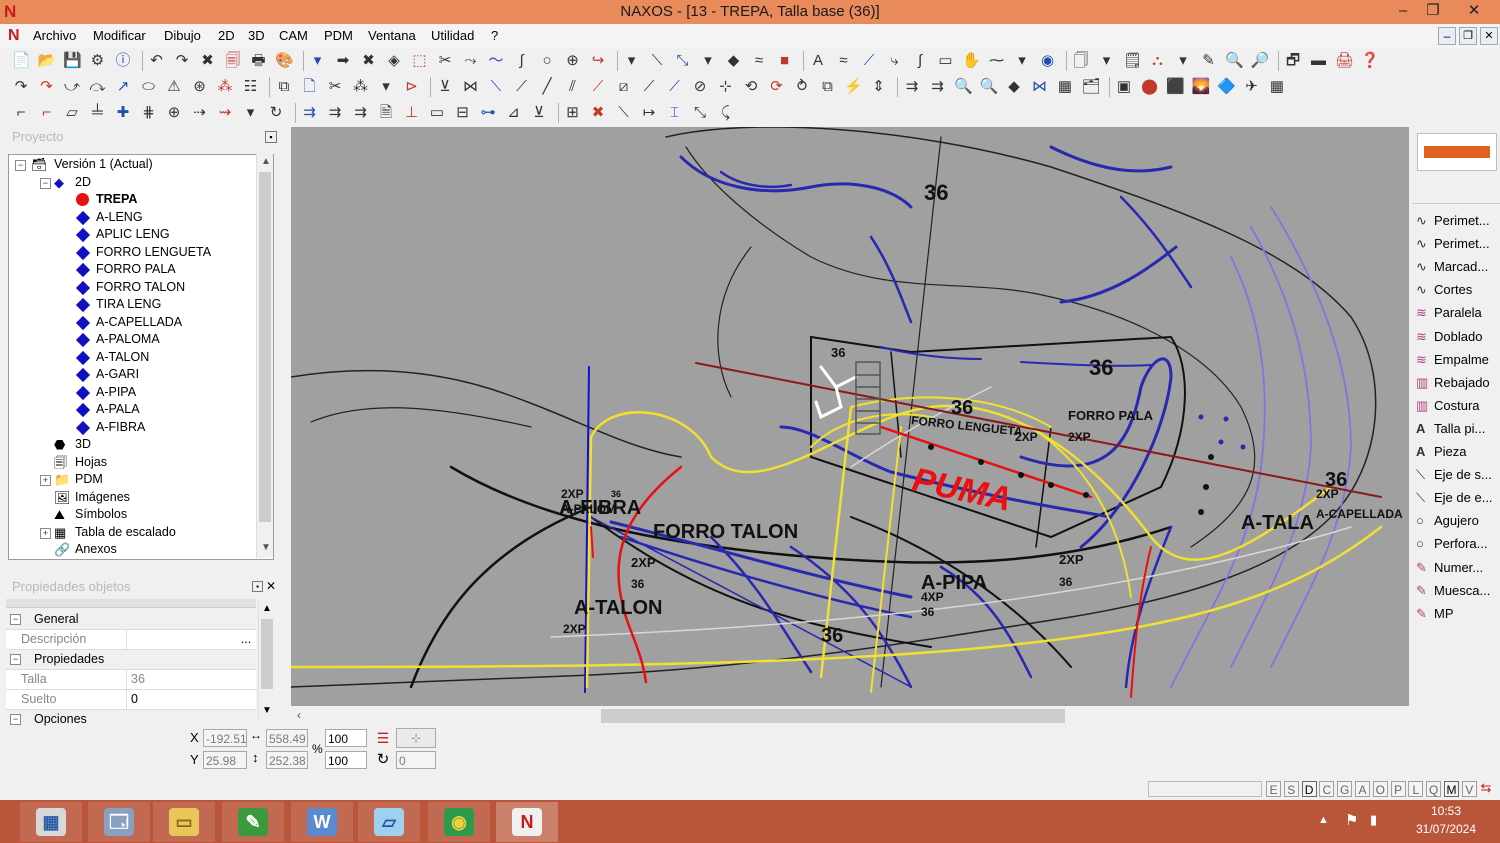  What do you see at coordinates (494, 36) in the screenshot?
I see `menu-help: ?` at bounding box center [494, 36].